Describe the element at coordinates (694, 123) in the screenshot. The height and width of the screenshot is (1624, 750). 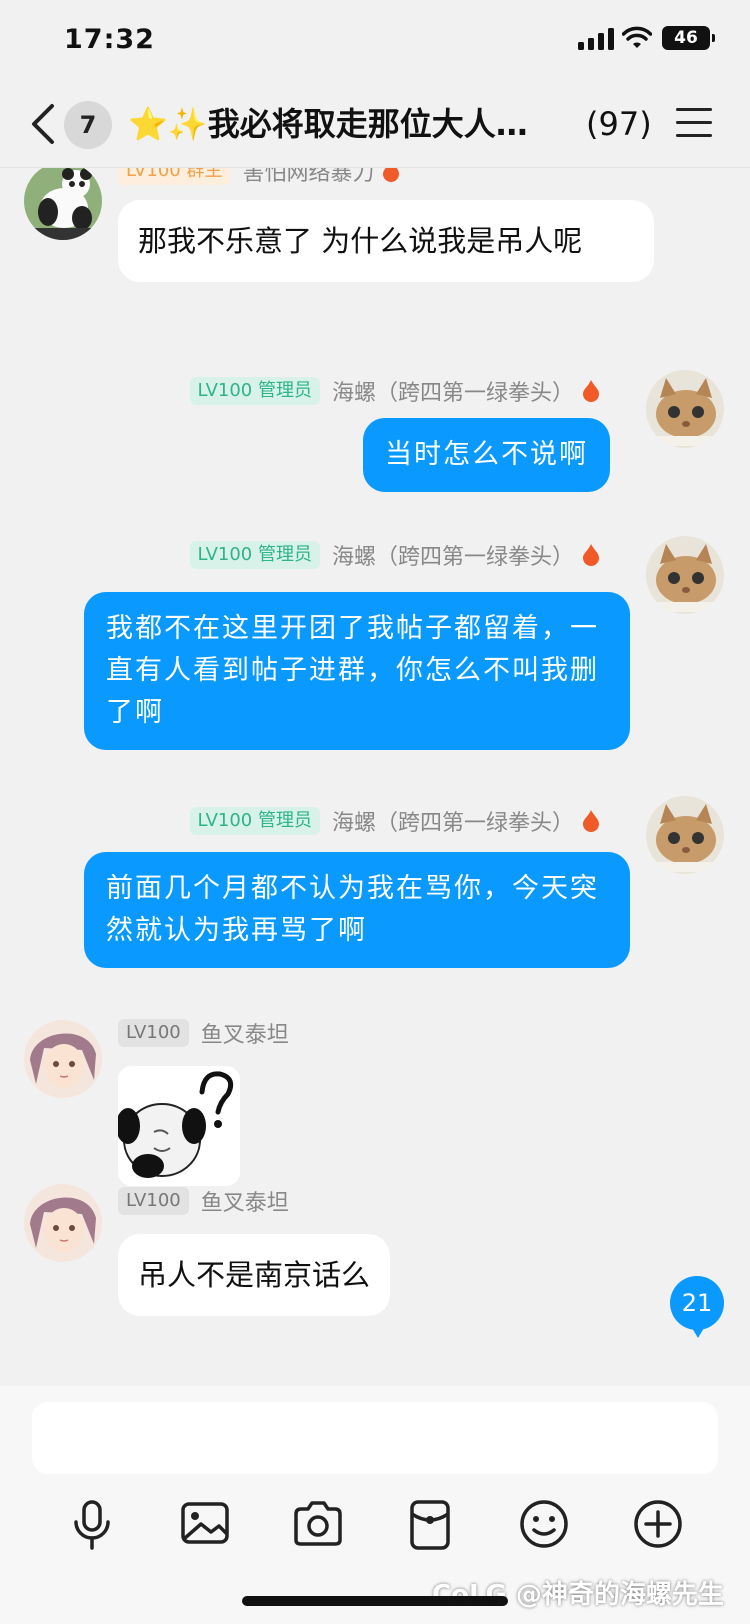
I see `menu-icon` at that location.